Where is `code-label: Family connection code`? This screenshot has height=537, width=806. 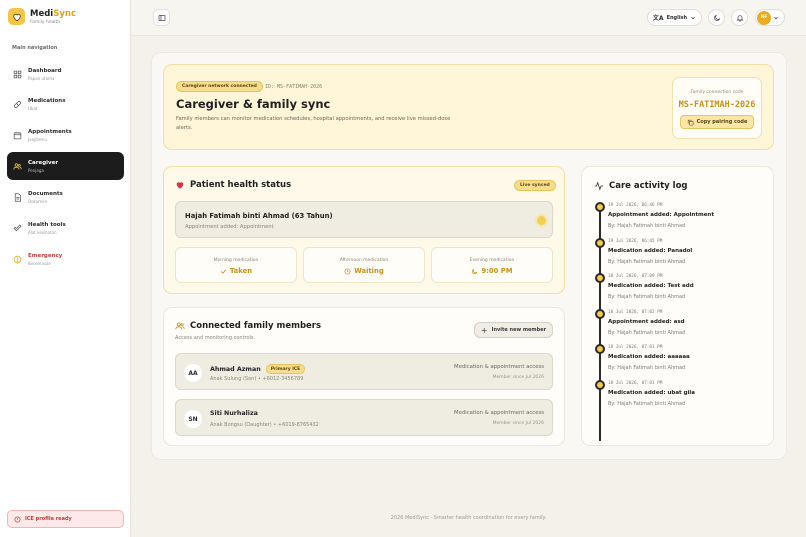 code-label: Family connection code is located at coordinates (717, 92).